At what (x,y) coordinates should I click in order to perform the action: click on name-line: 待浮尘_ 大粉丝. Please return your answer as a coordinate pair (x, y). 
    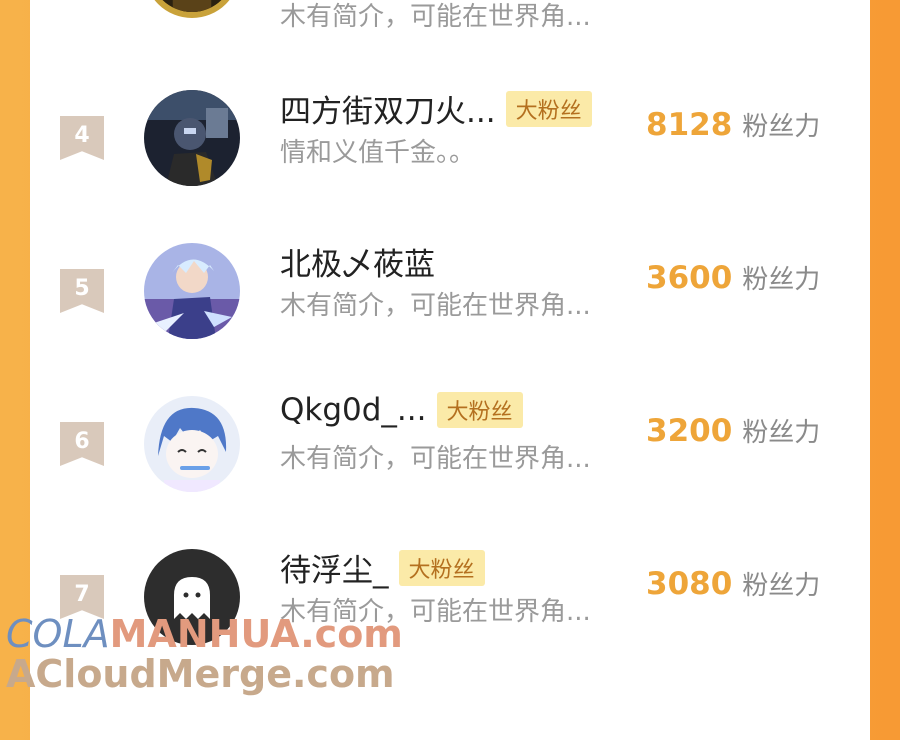
    Looking at the image, I should click on (382, 567).